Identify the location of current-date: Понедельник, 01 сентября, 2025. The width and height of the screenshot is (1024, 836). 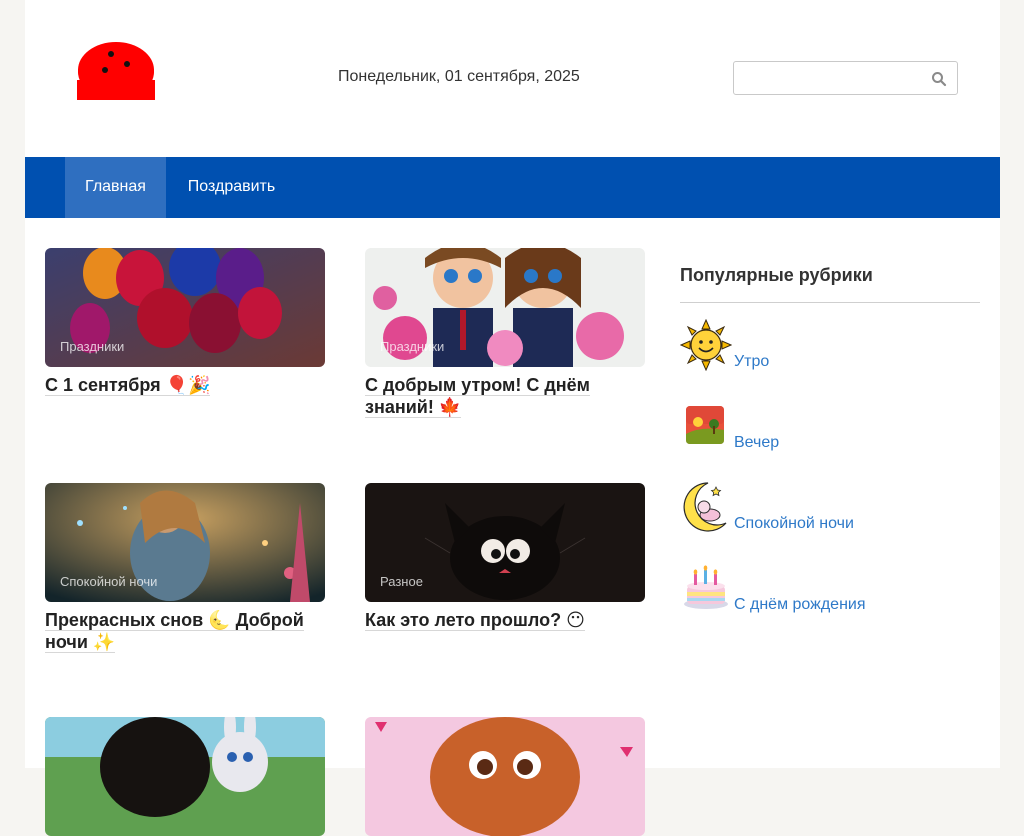
(459, 76).